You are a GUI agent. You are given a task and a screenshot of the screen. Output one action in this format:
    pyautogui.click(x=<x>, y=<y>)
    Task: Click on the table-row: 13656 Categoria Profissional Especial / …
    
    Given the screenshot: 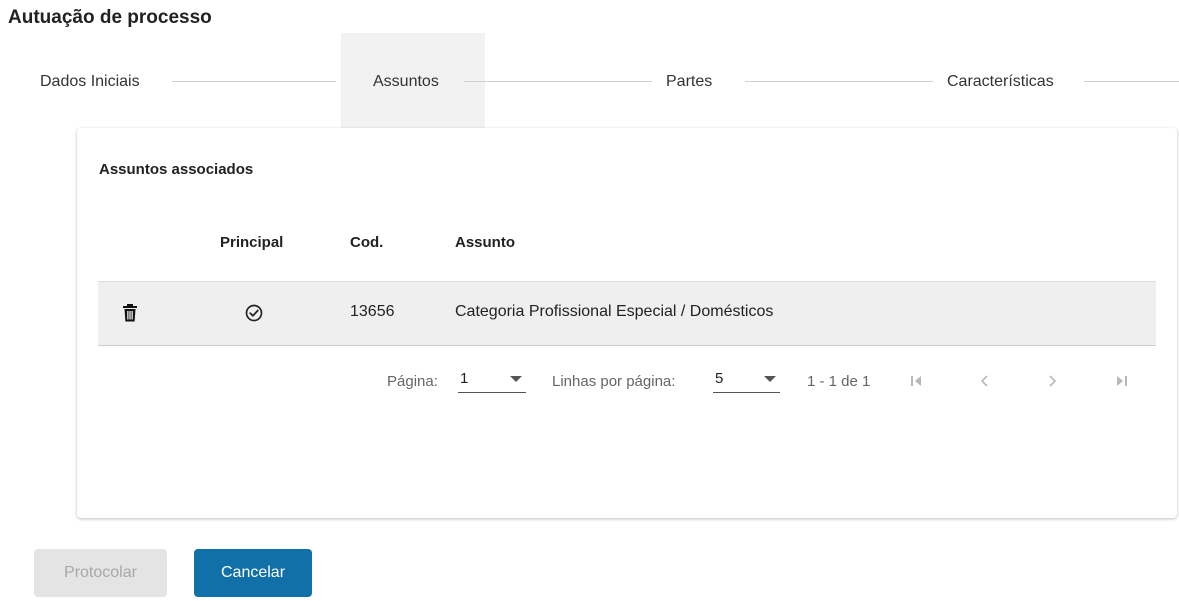 What is the action you would take?
    pyautogui.click(x=627, y=314)
    